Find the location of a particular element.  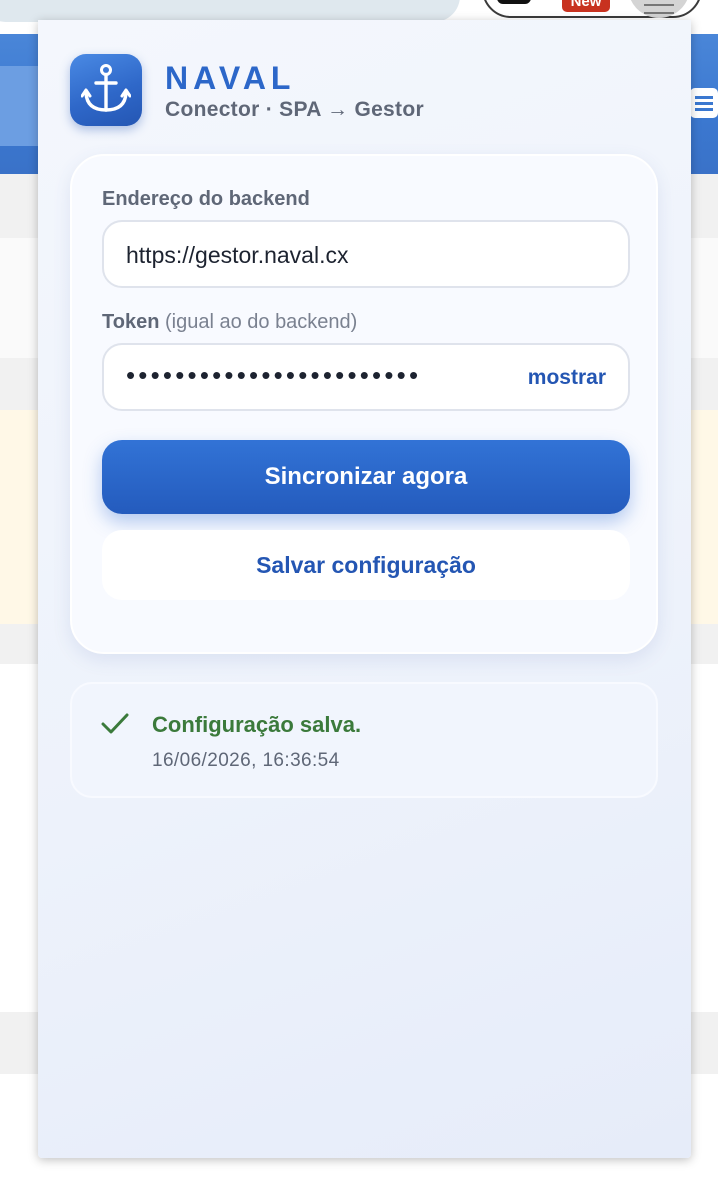

token-masked-value: •••••••••••••••••••••••• is located at coordinates (274, 375).